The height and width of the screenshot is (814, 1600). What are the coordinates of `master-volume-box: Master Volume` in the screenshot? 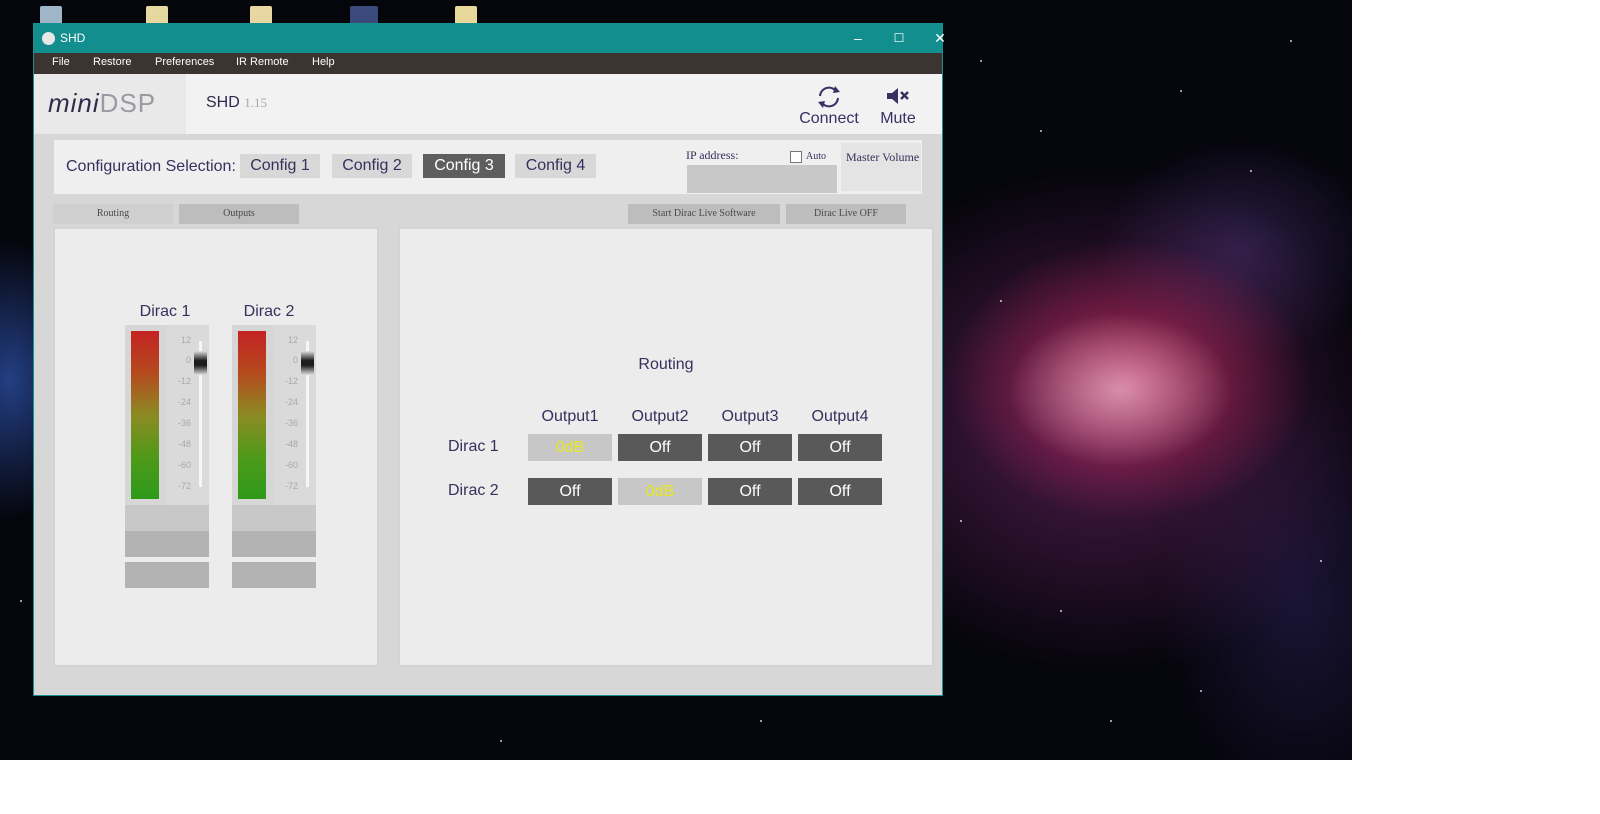 It's located at (881, 167).